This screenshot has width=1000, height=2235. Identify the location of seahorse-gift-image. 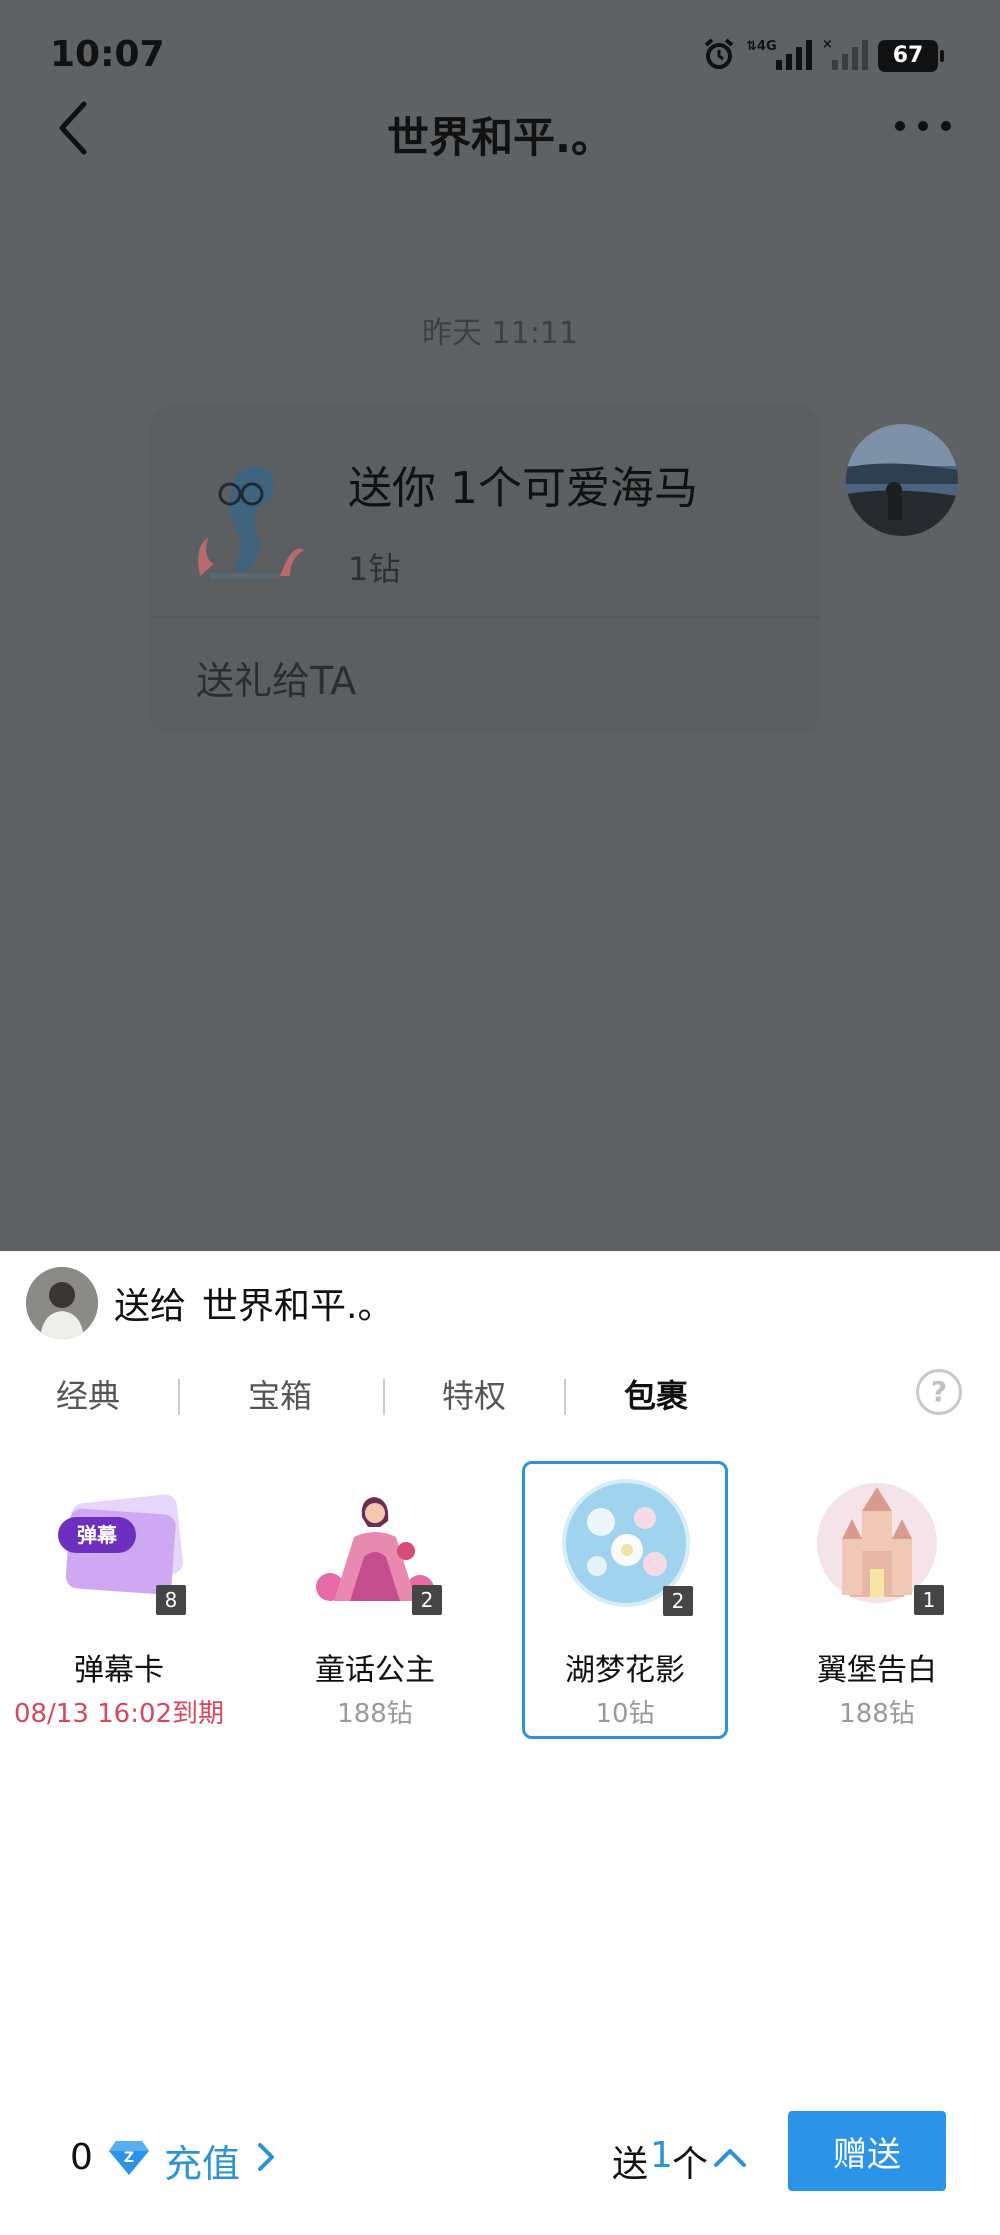
(245, 516).